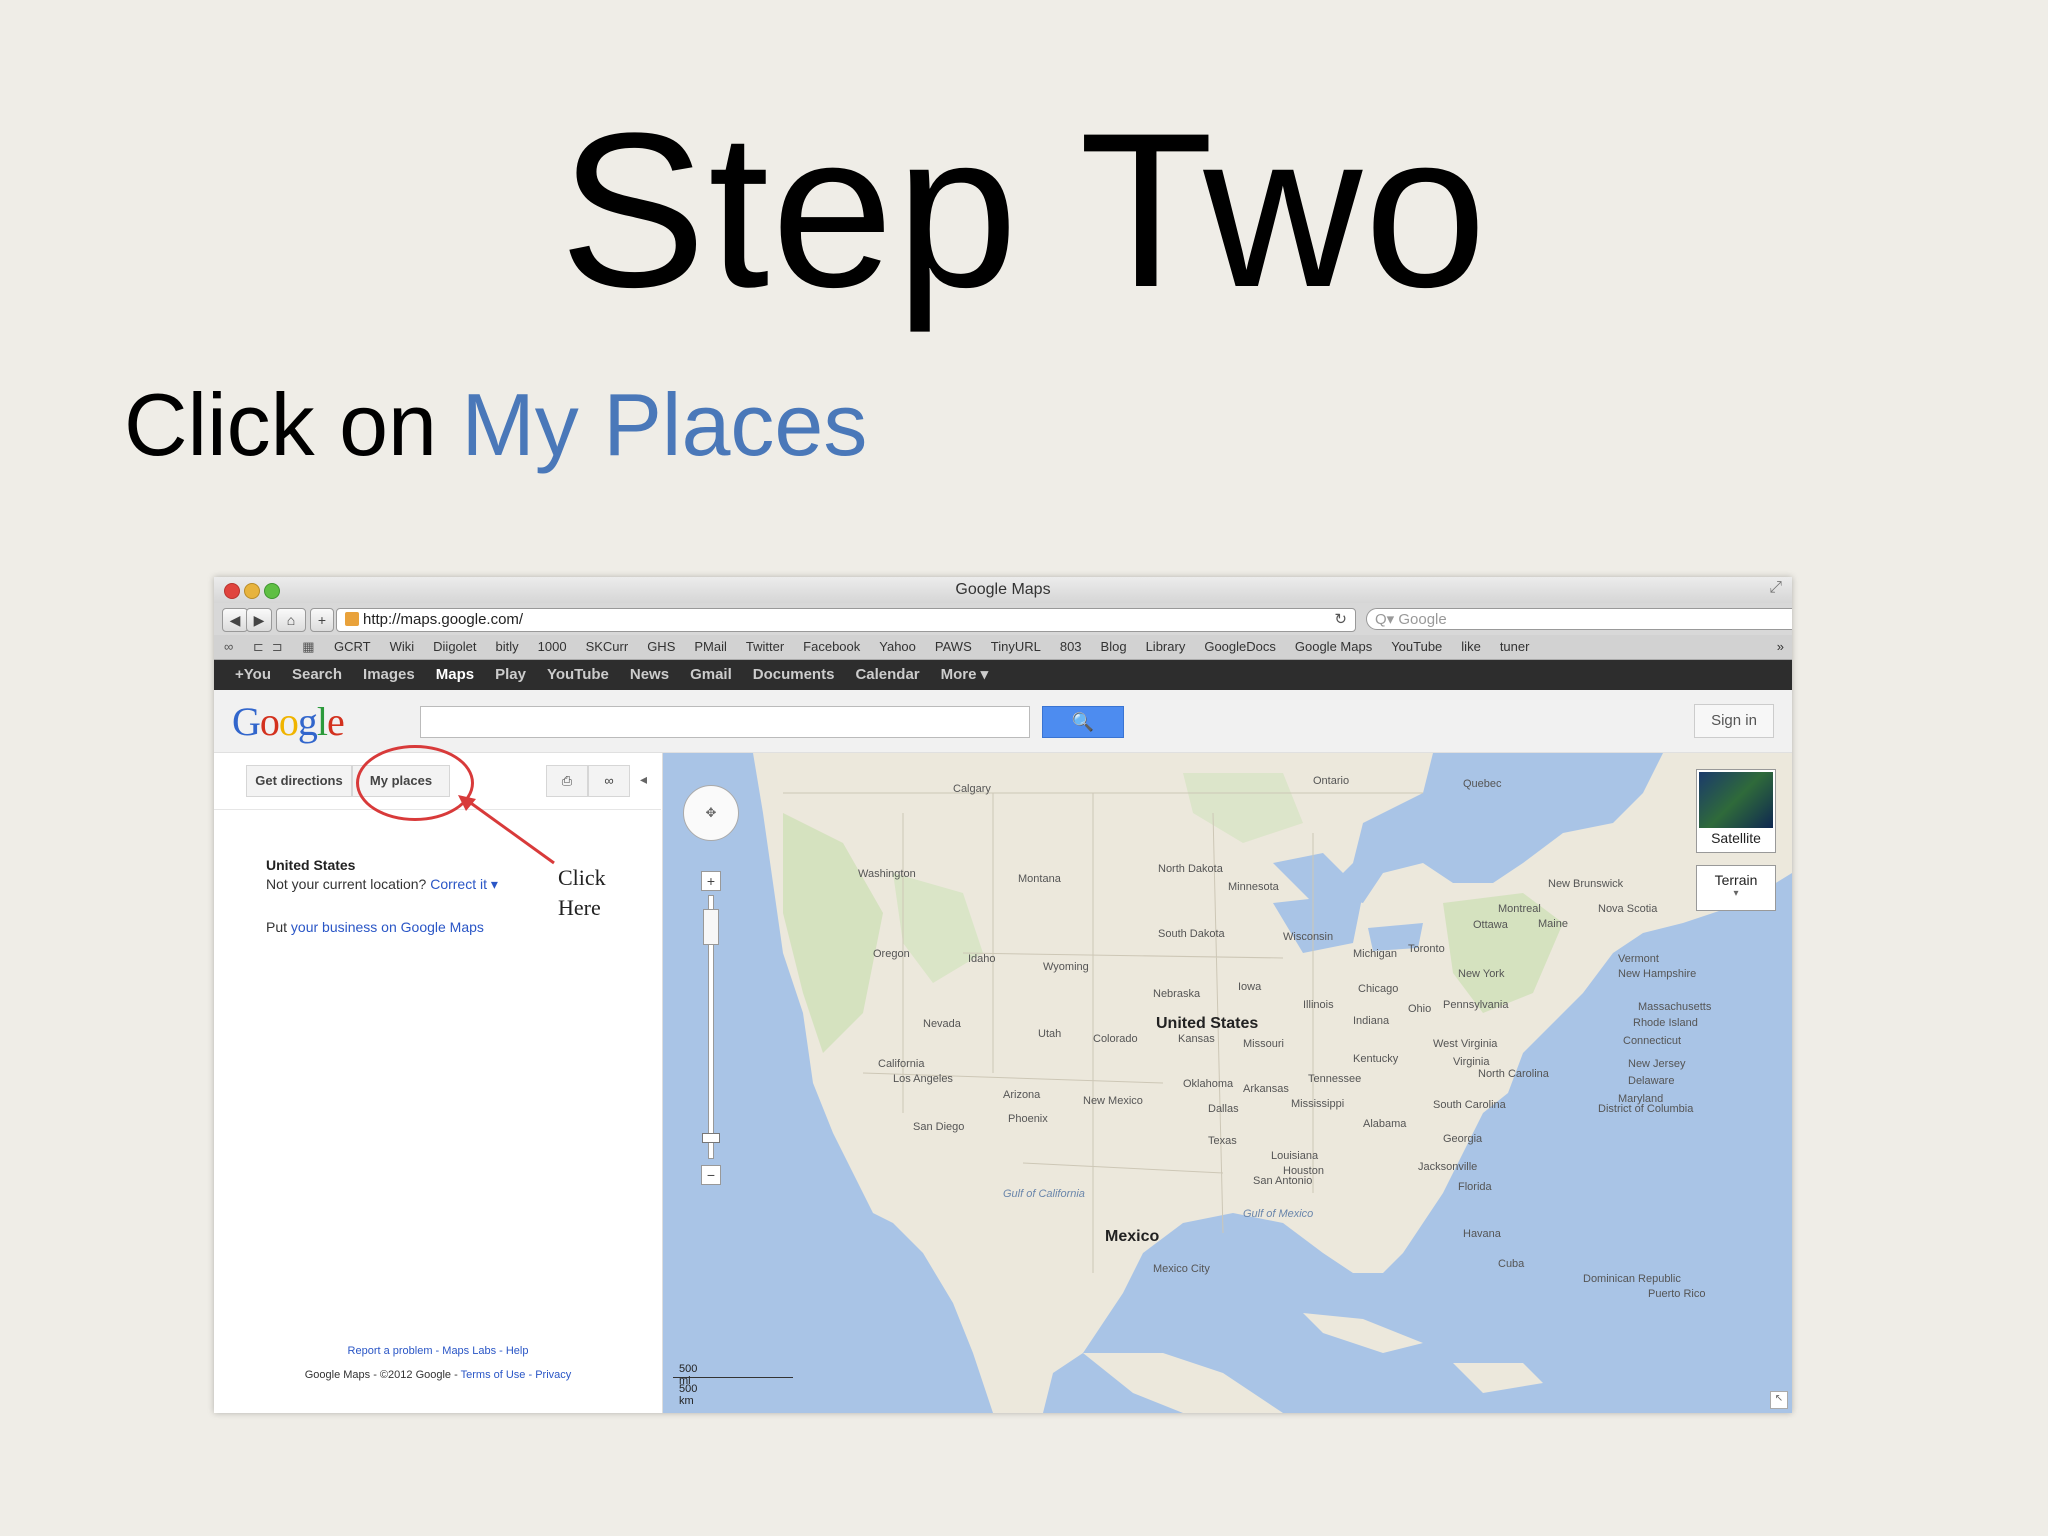  I want to click on gbar-item: News, so click(649, 674).